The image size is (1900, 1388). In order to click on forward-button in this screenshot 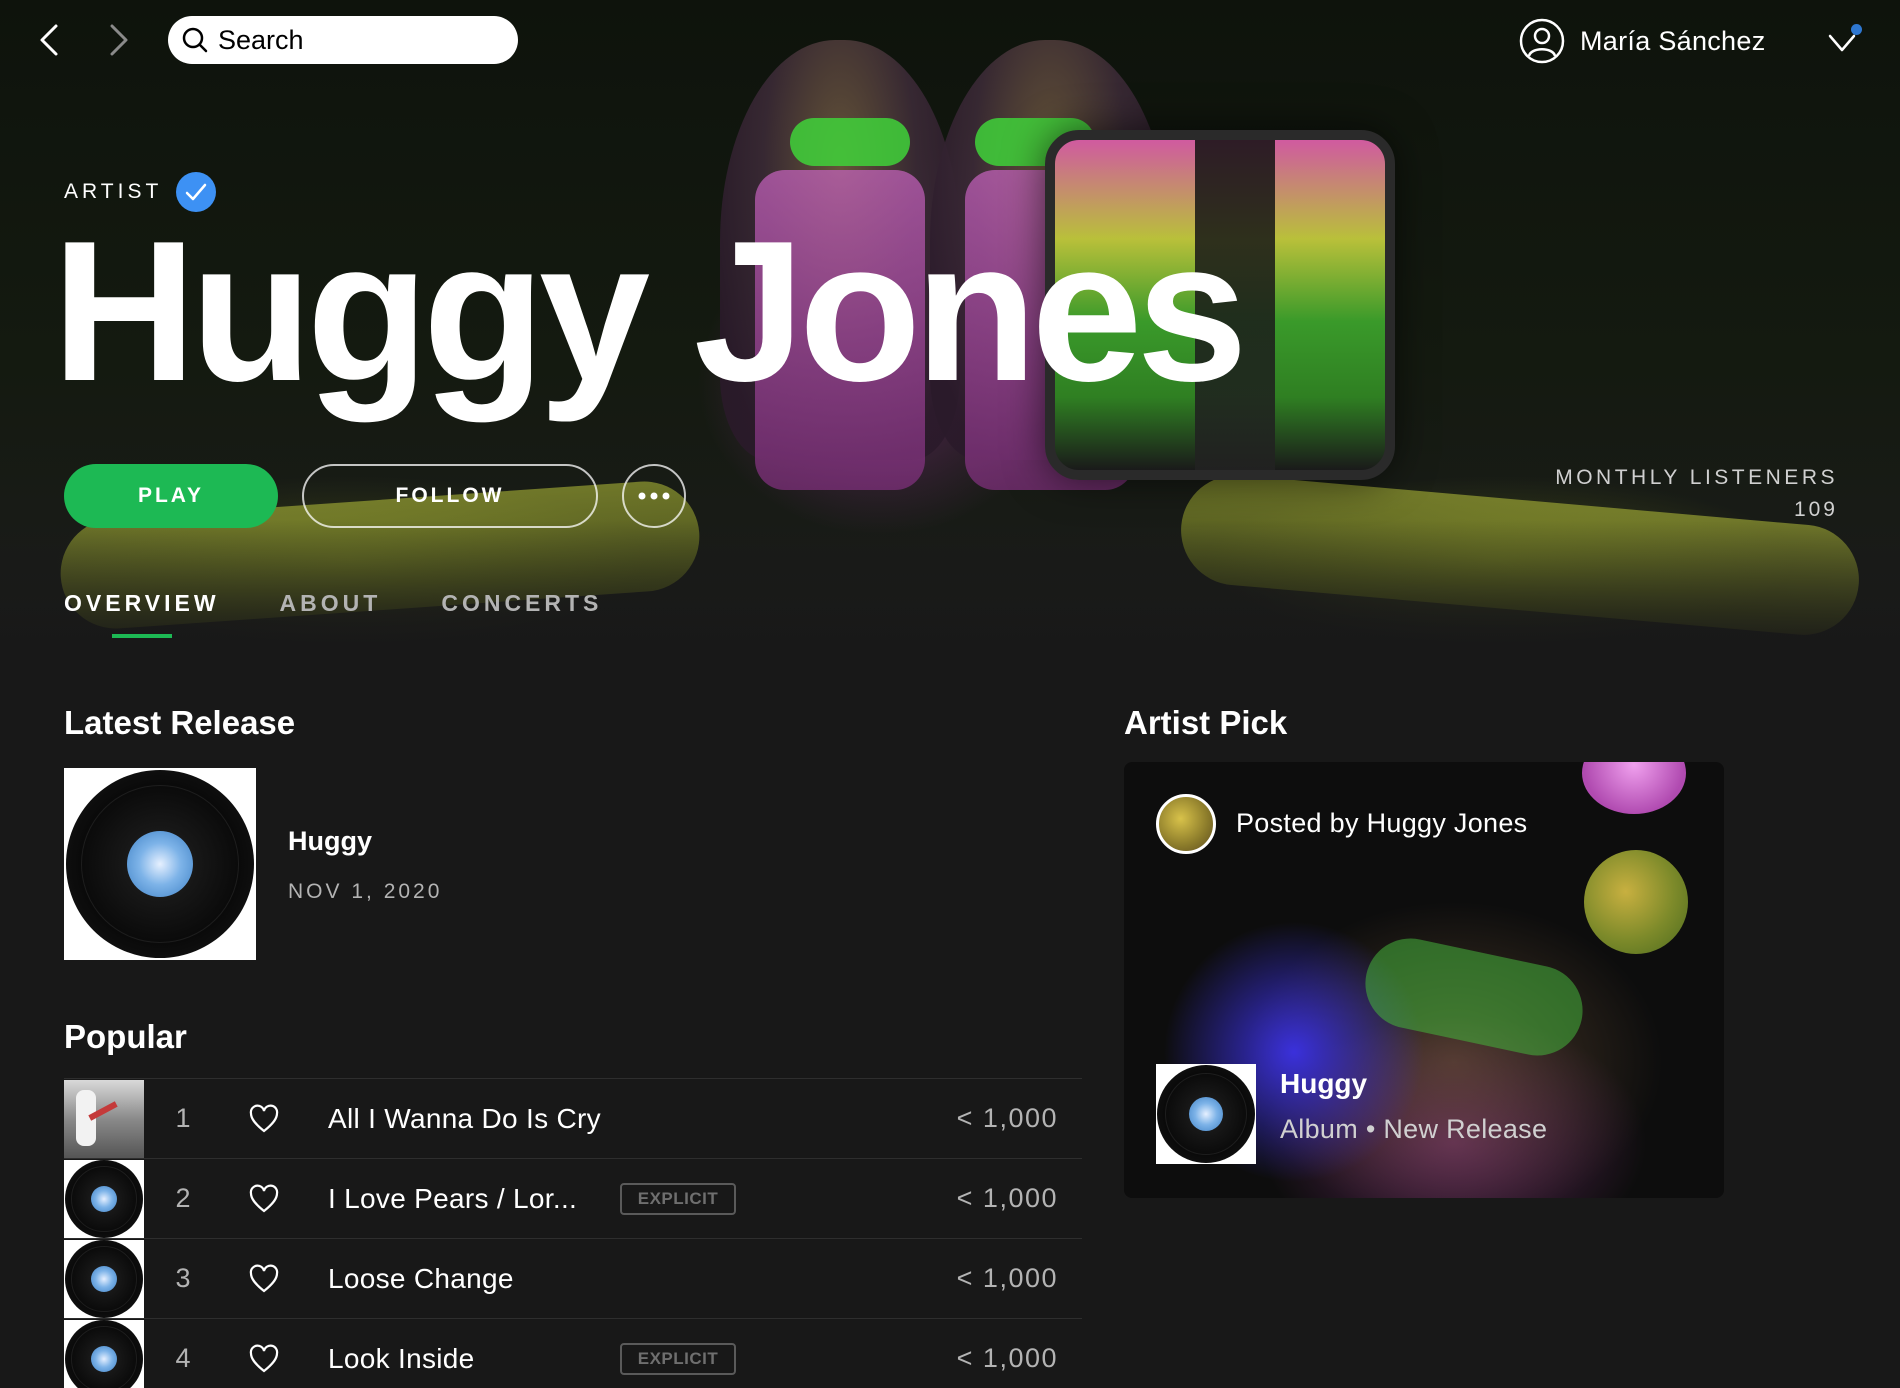, I will do `click(118, 40)`.